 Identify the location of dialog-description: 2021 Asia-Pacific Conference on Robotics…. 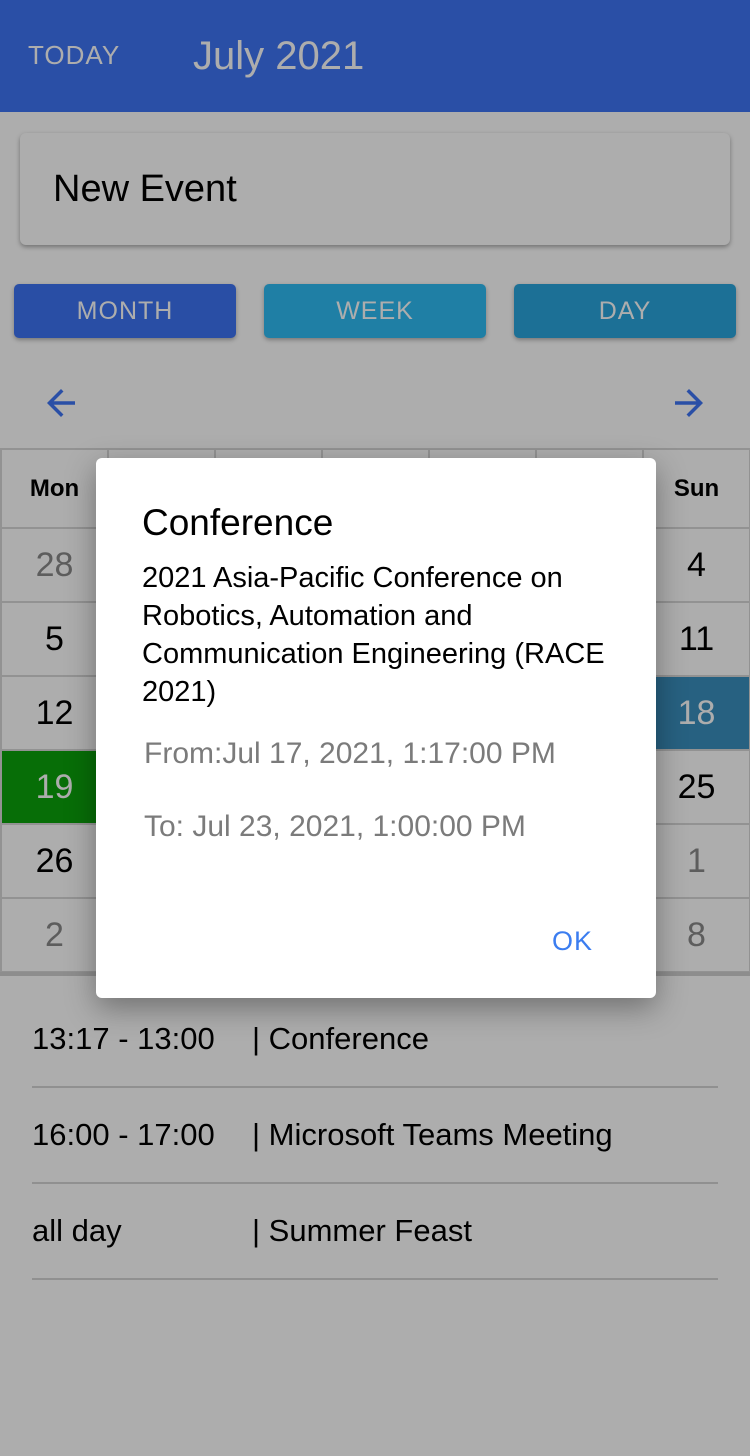
(373, 635).